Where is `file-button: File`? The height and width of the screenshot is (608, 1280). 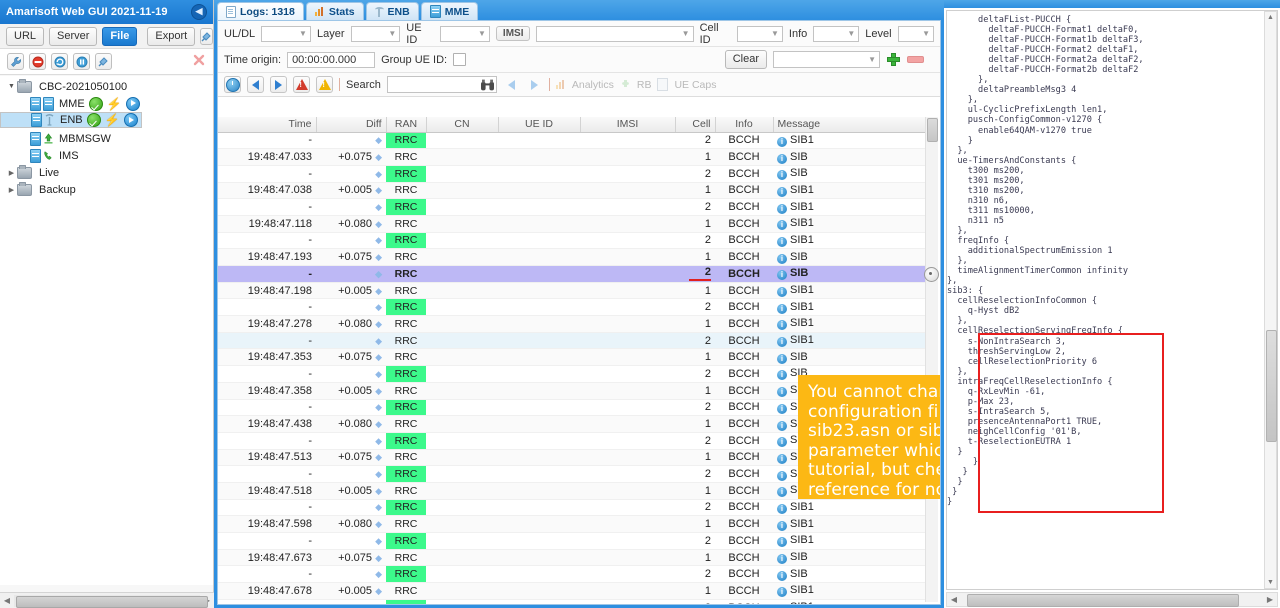 file-button: File is located at coordinates (120, 36).